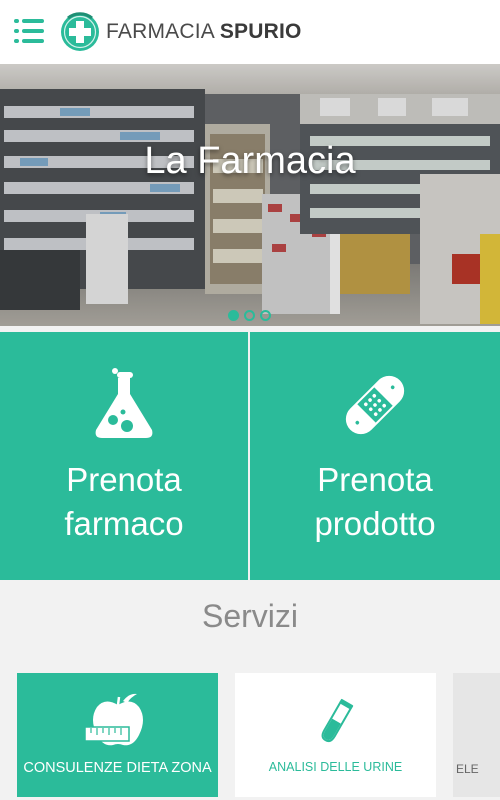 Image resolution: width=500 pixels, height=800 pixels. I want to click on hamburger-menu-icon, so click(29, 32).